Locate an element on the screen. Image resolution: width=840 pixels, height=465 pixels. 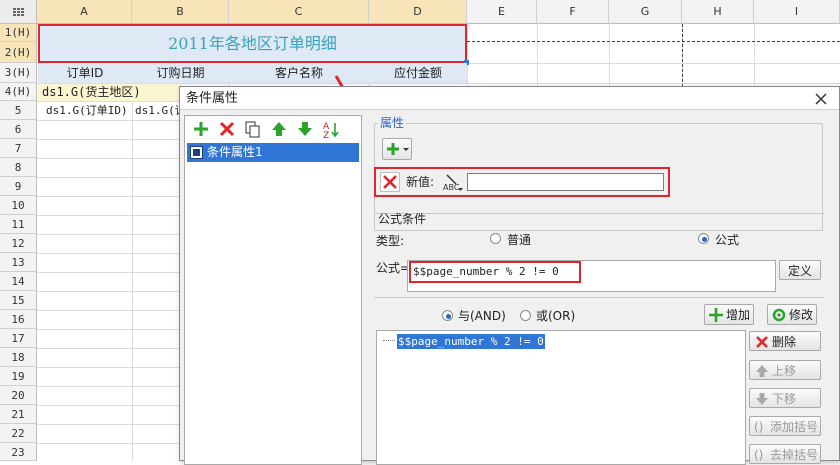
sort-icon: AZ is located at coordinates (331, 129).